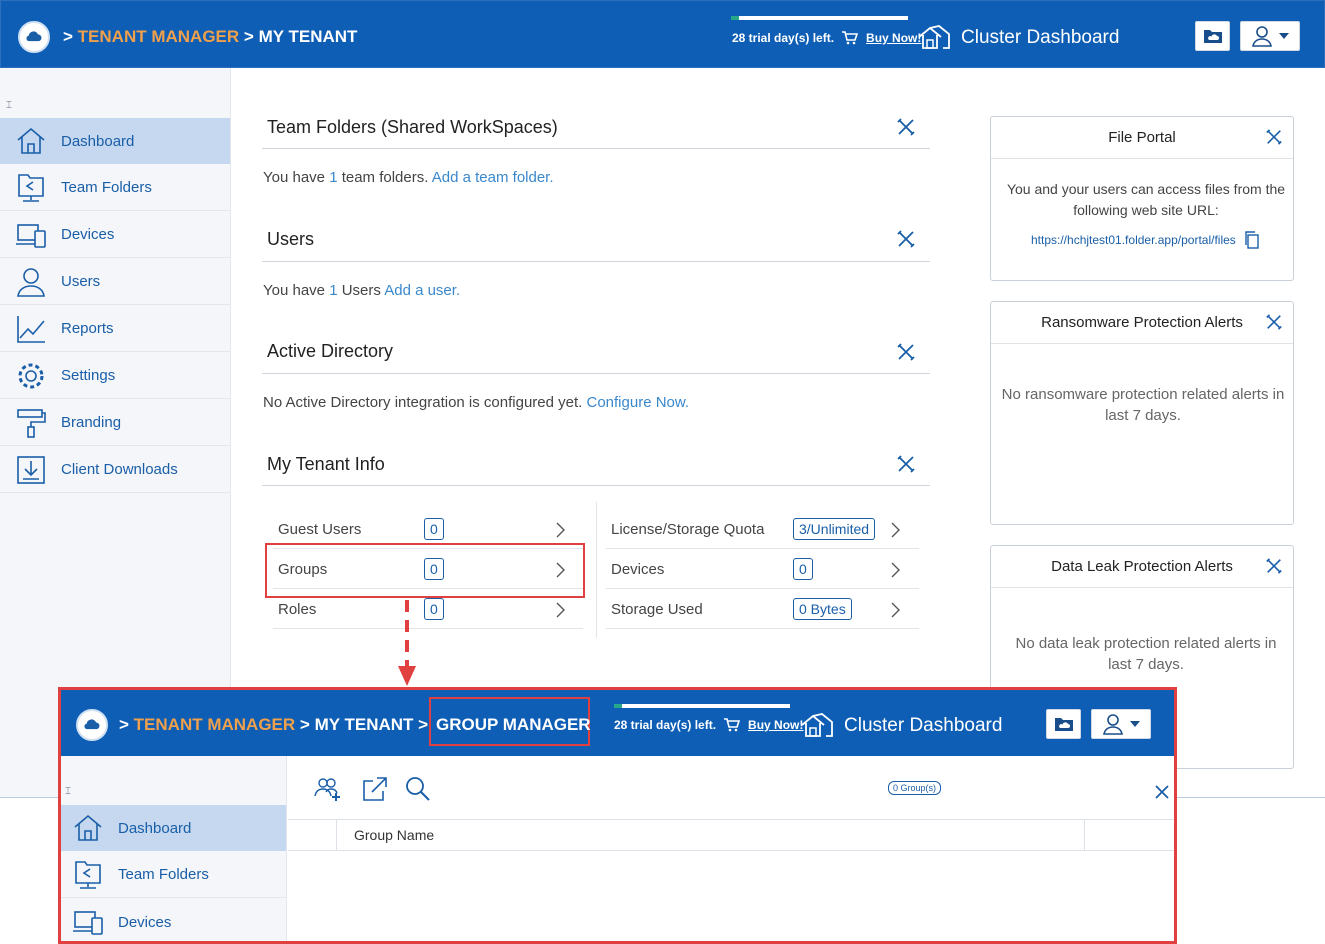 The height and width of the screenshot is (944, 1325). I want to click on reports-icon, so click(31, 329).